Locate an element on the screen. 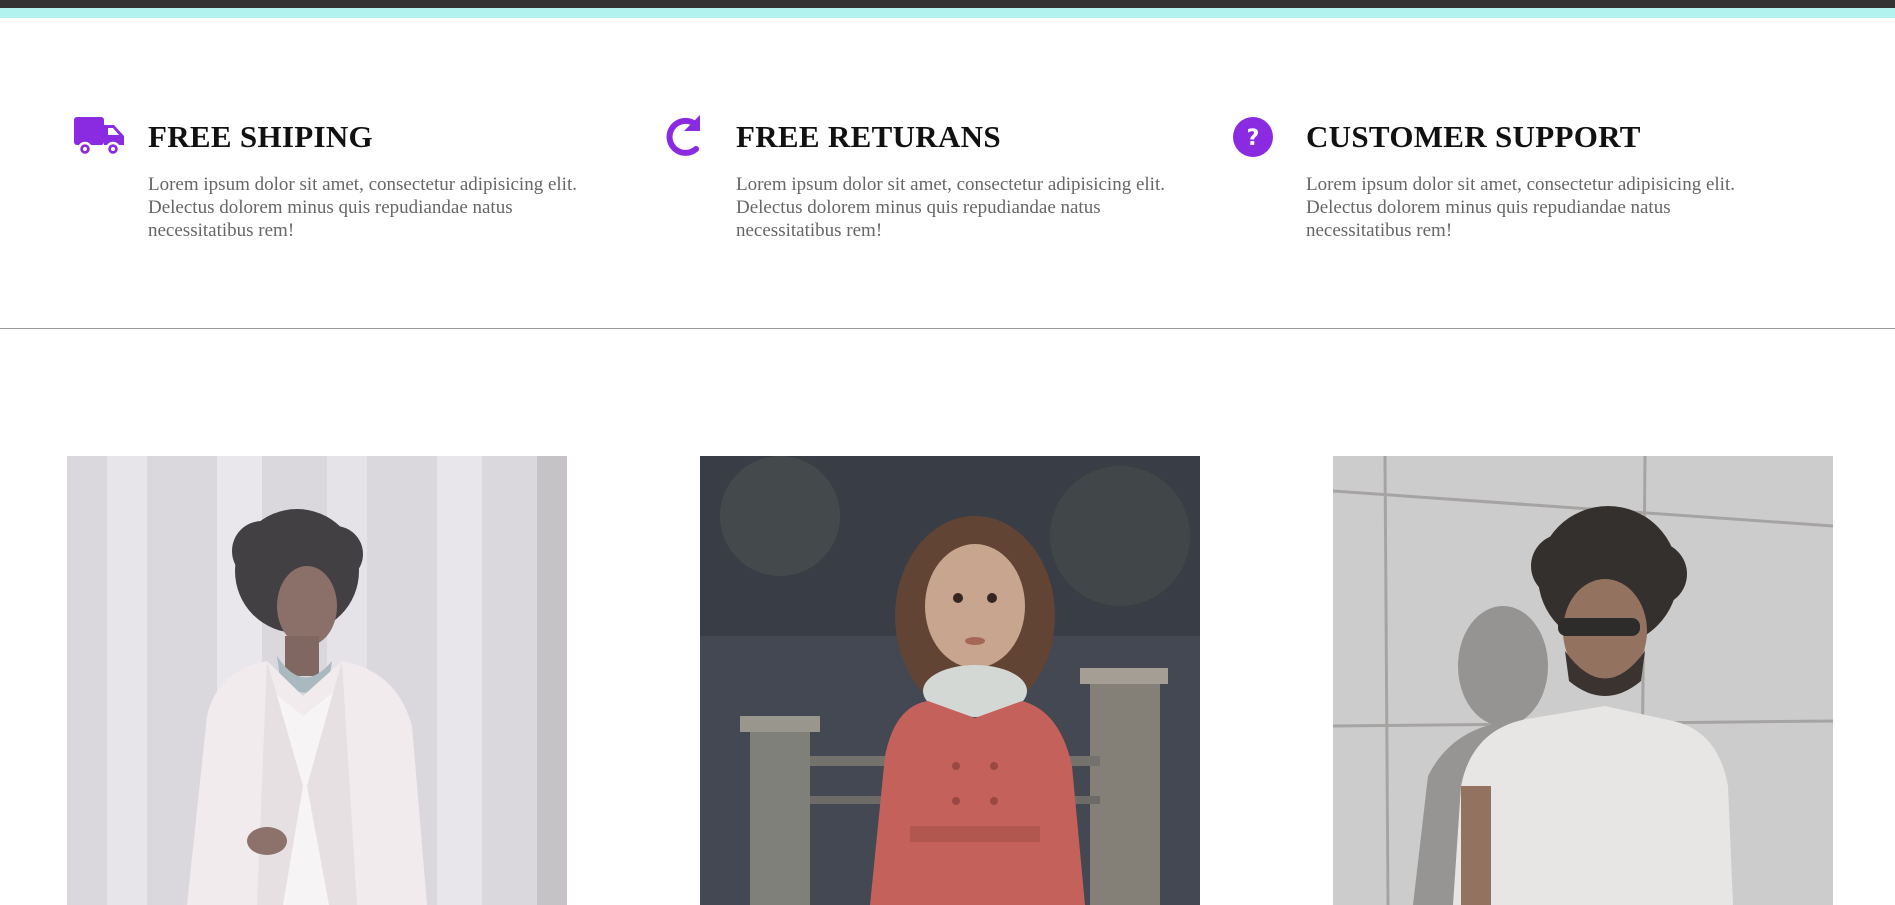 The height and width of the screenshot is (905, 1895). feature-title: FREE RETURANS is located at coordinates (868, 136).